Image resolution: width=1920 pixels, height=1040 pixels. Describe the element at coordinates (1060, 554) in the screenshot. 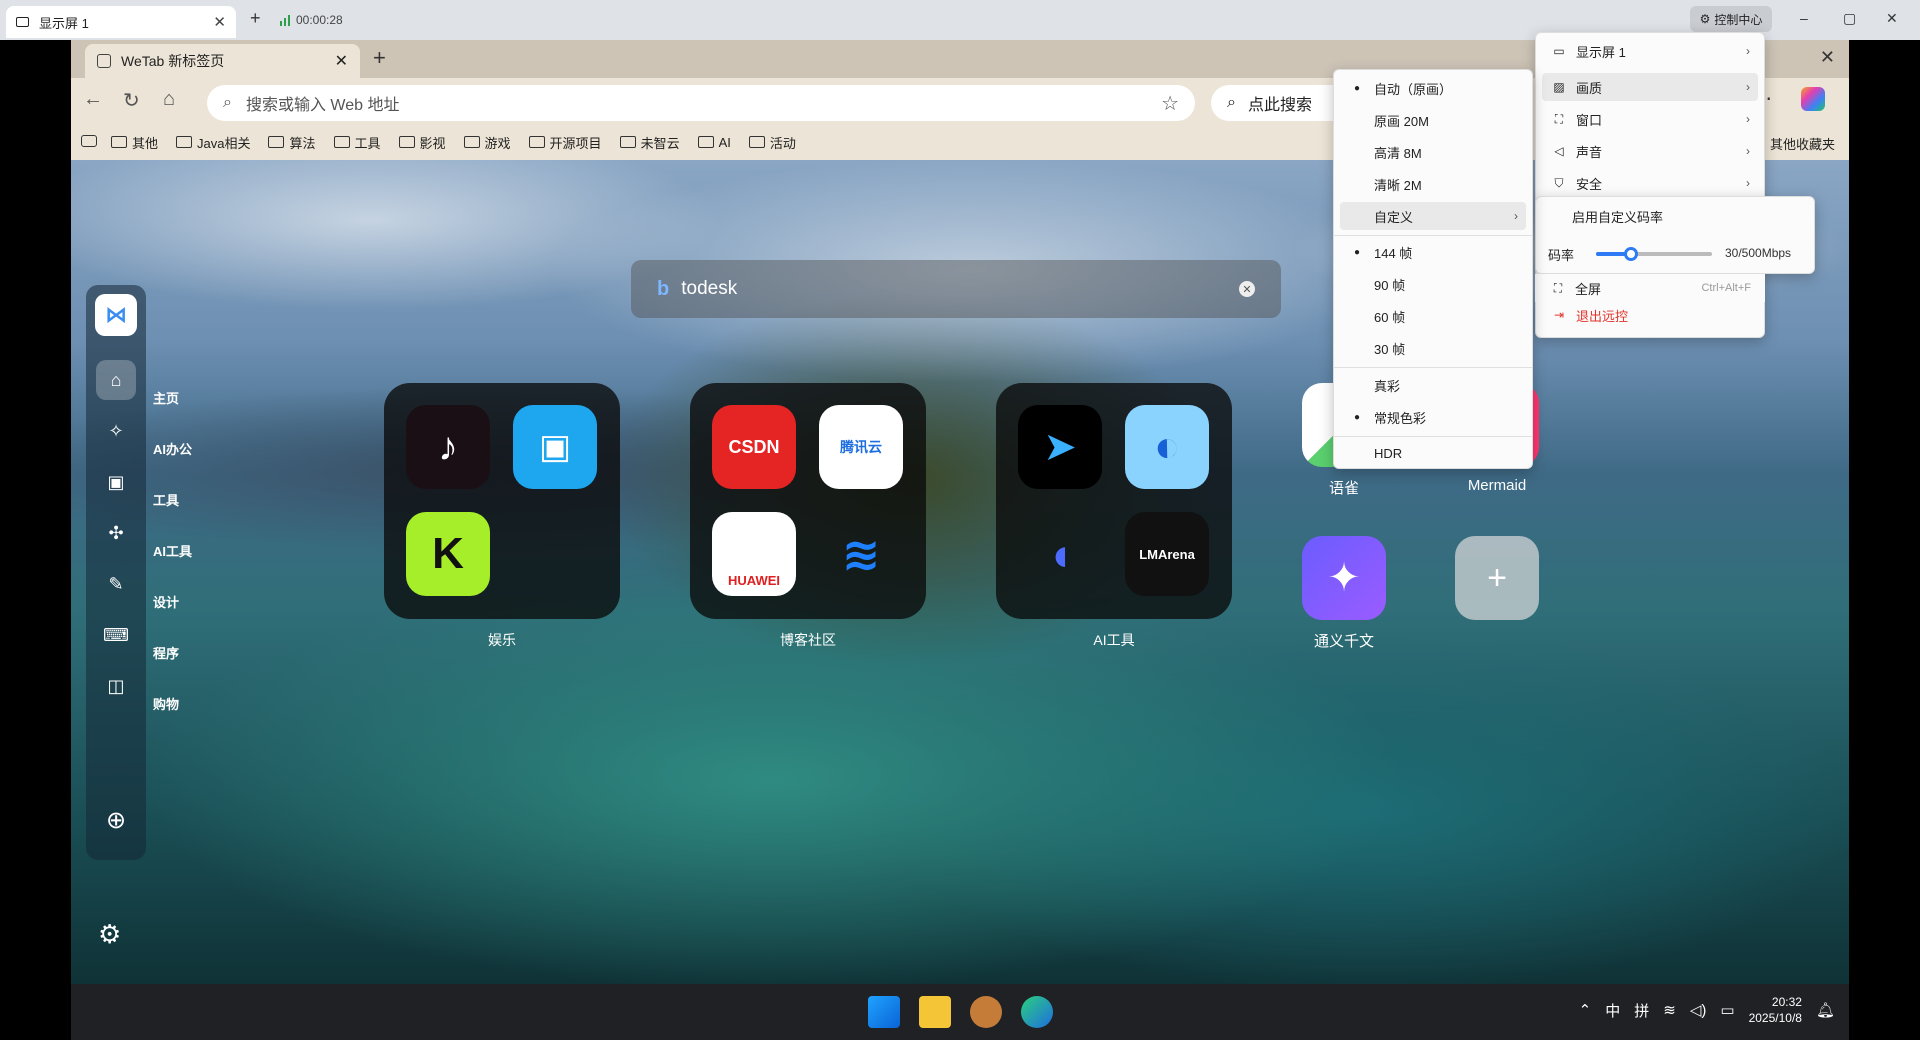

I see `deepseek-icon: ◖` at that location.